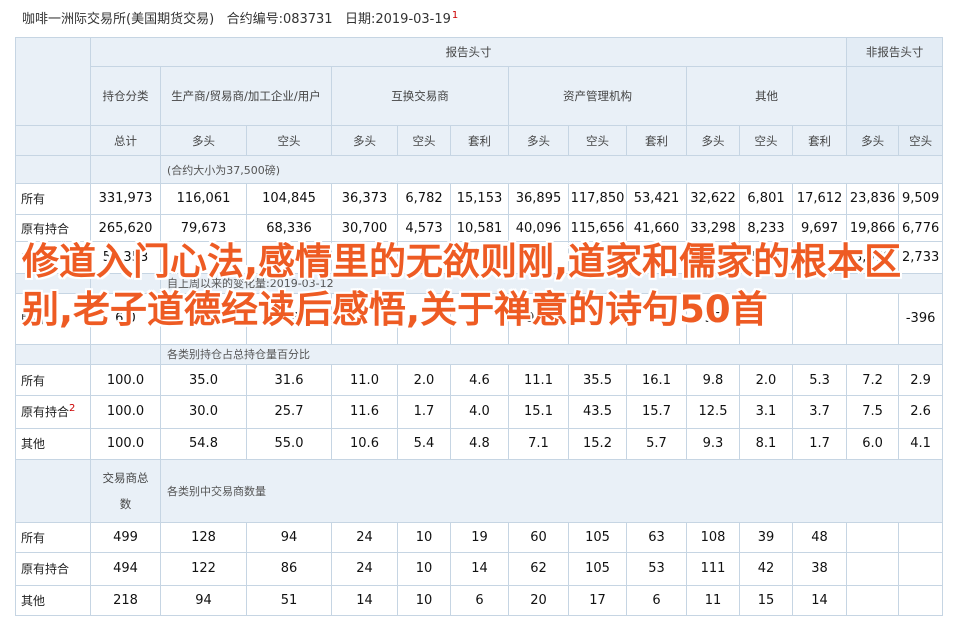  What do you see at coordinates (551, 491) in the screenshot?
I see `trader-section-note: 各类别中交易商数量` at bounding box center [551, 491].